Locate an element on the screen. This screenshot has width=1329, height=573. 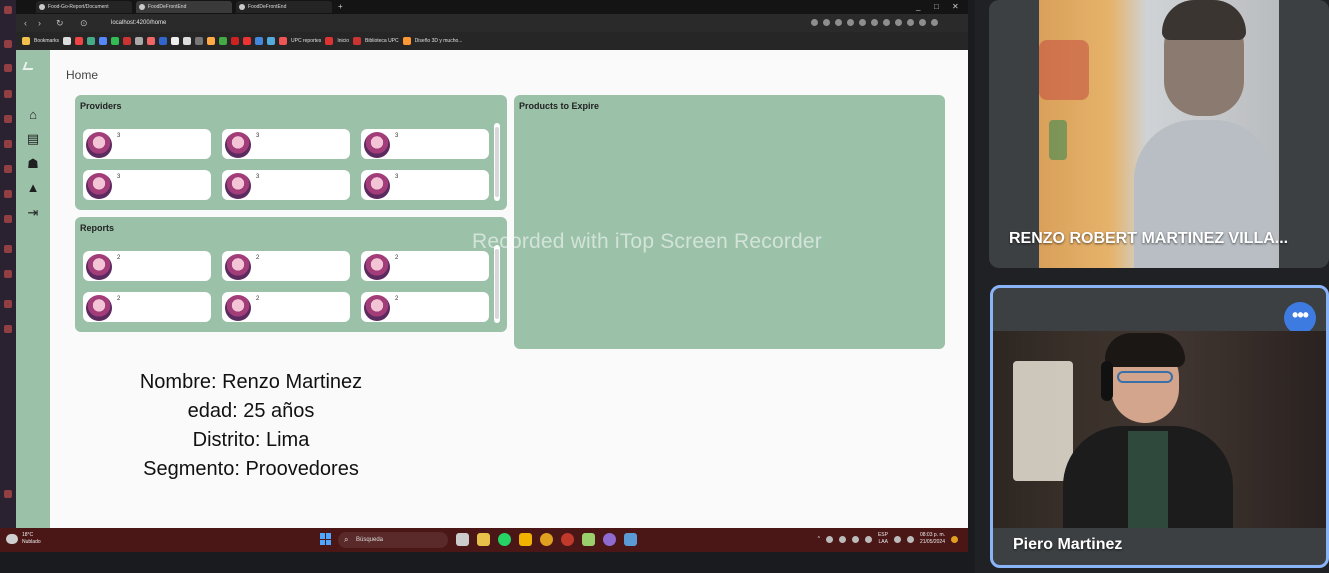
github-icon is located at coordinates (42, 7).